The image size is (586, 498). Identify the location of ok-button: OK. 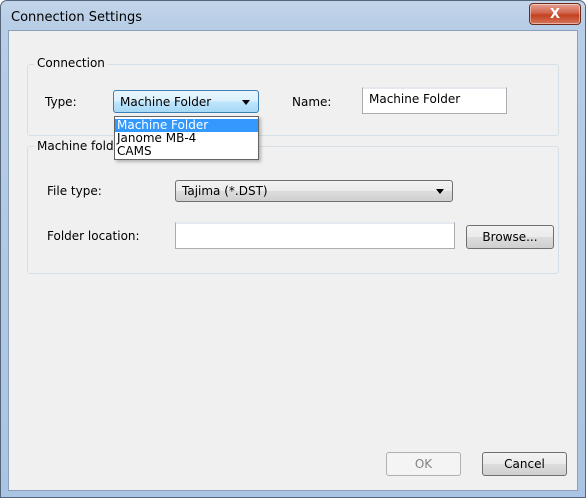
(423, 464).